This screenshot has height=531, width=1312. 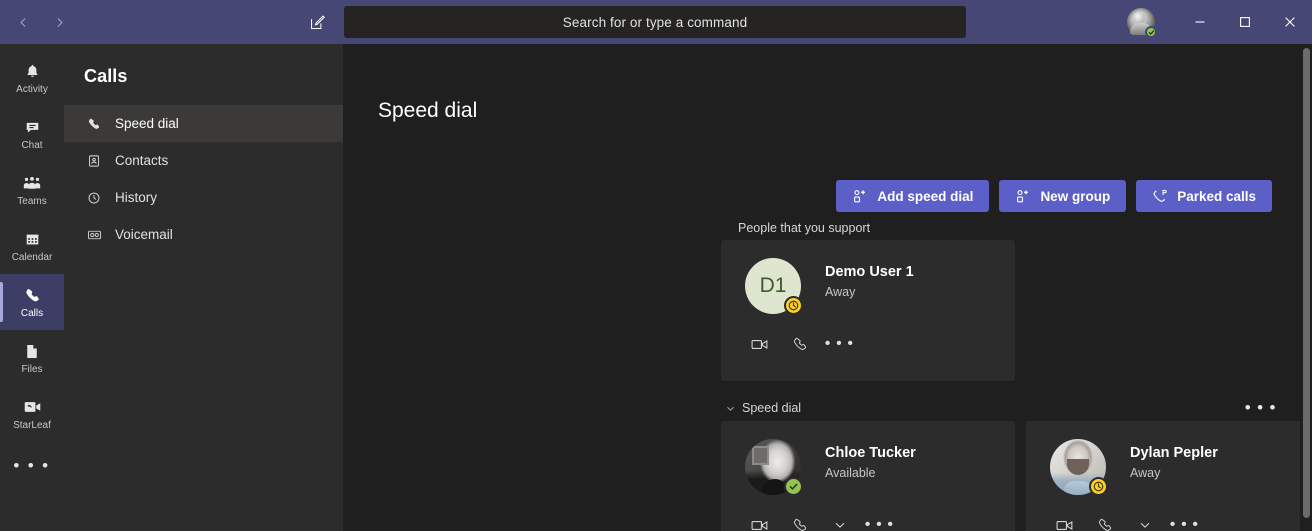 I want to click on card-meta: Dylan Pepler Away, so click(x=1162, y=459).